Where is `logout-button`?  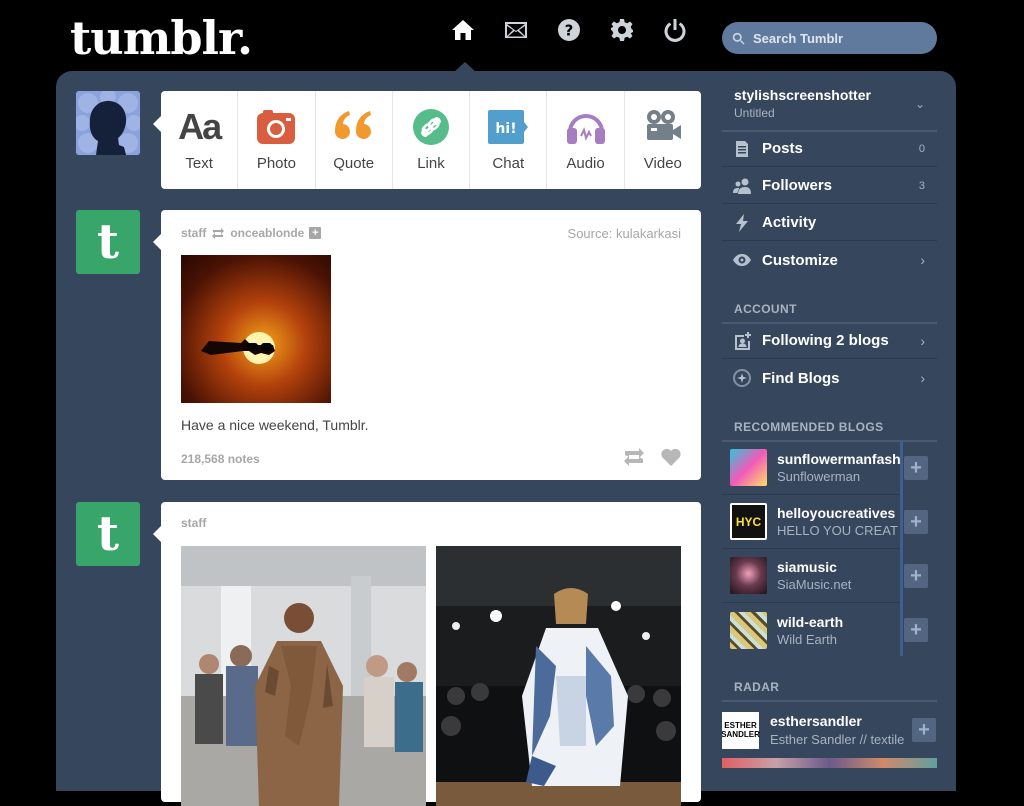
logout-button is located at coordinates (675, 35).